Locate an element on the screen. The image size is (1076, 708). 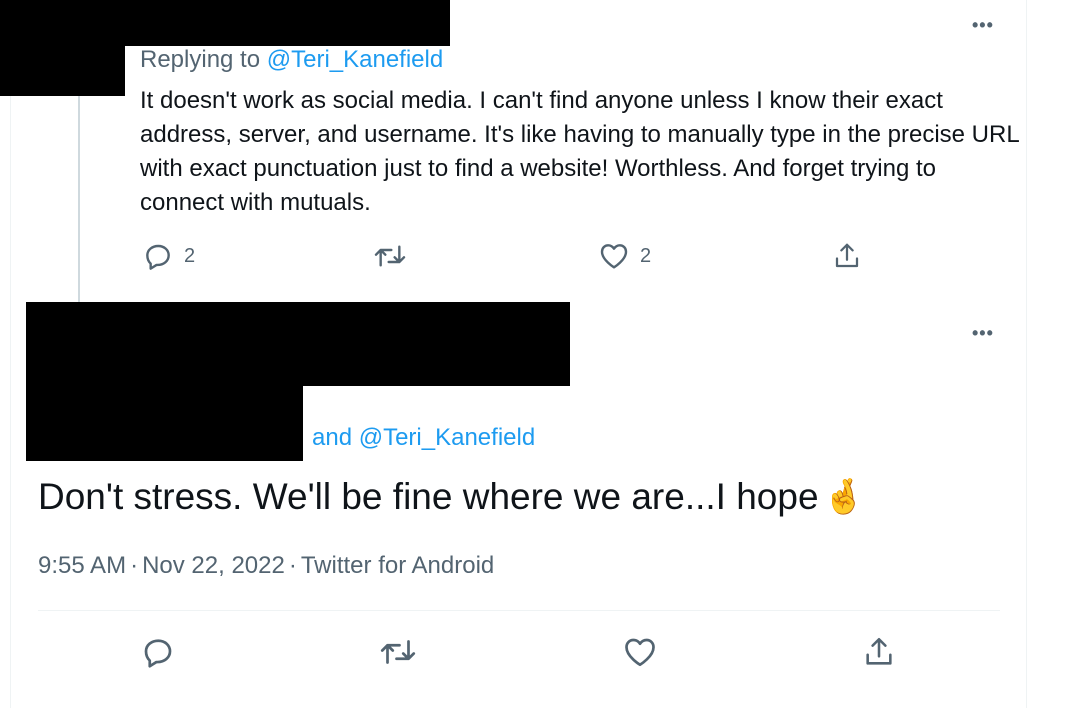
replying-prefix: Replying to is located at coordinates (200, 59).